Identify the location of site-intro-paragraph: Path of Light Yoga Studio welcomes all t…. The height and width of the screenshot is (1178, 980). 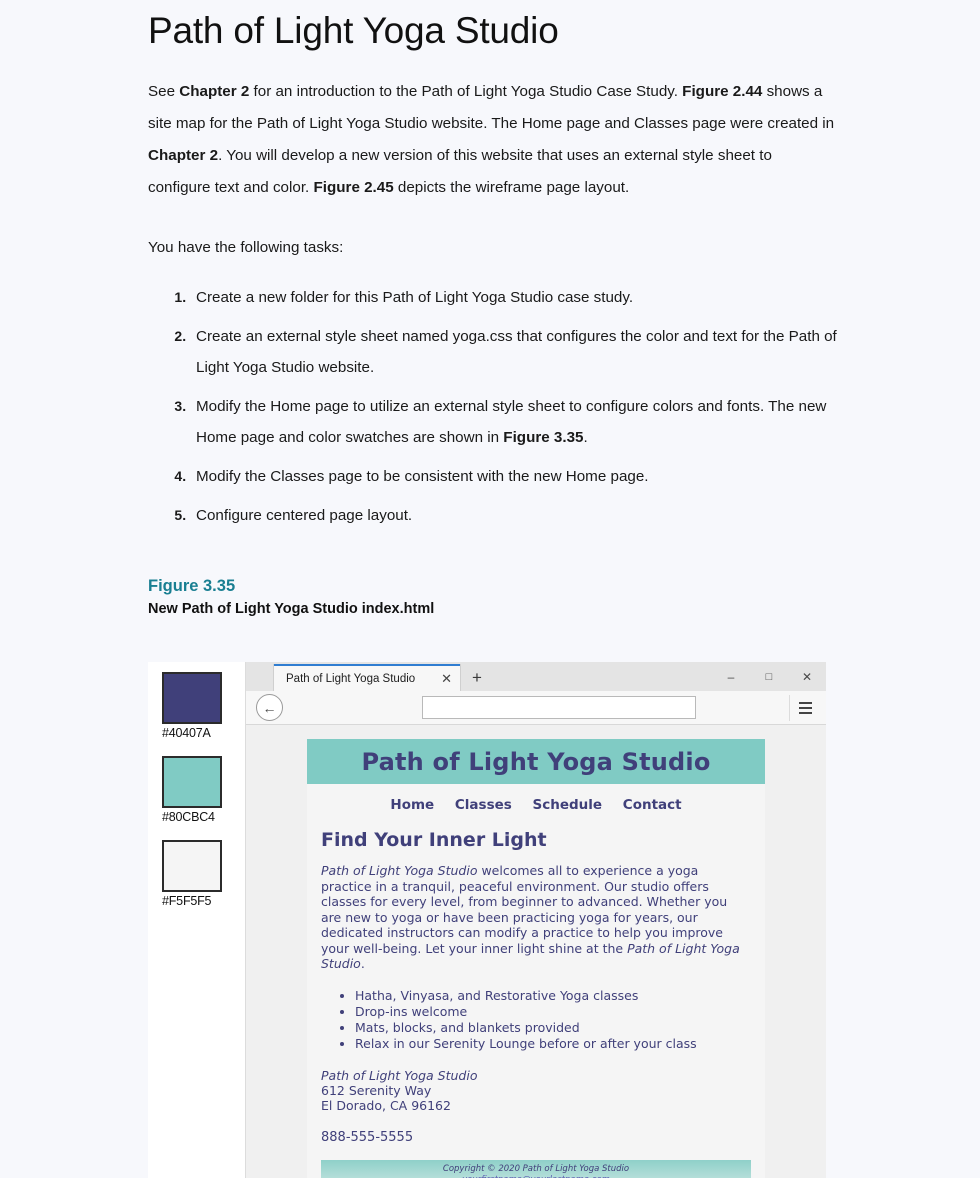
(536, 917).